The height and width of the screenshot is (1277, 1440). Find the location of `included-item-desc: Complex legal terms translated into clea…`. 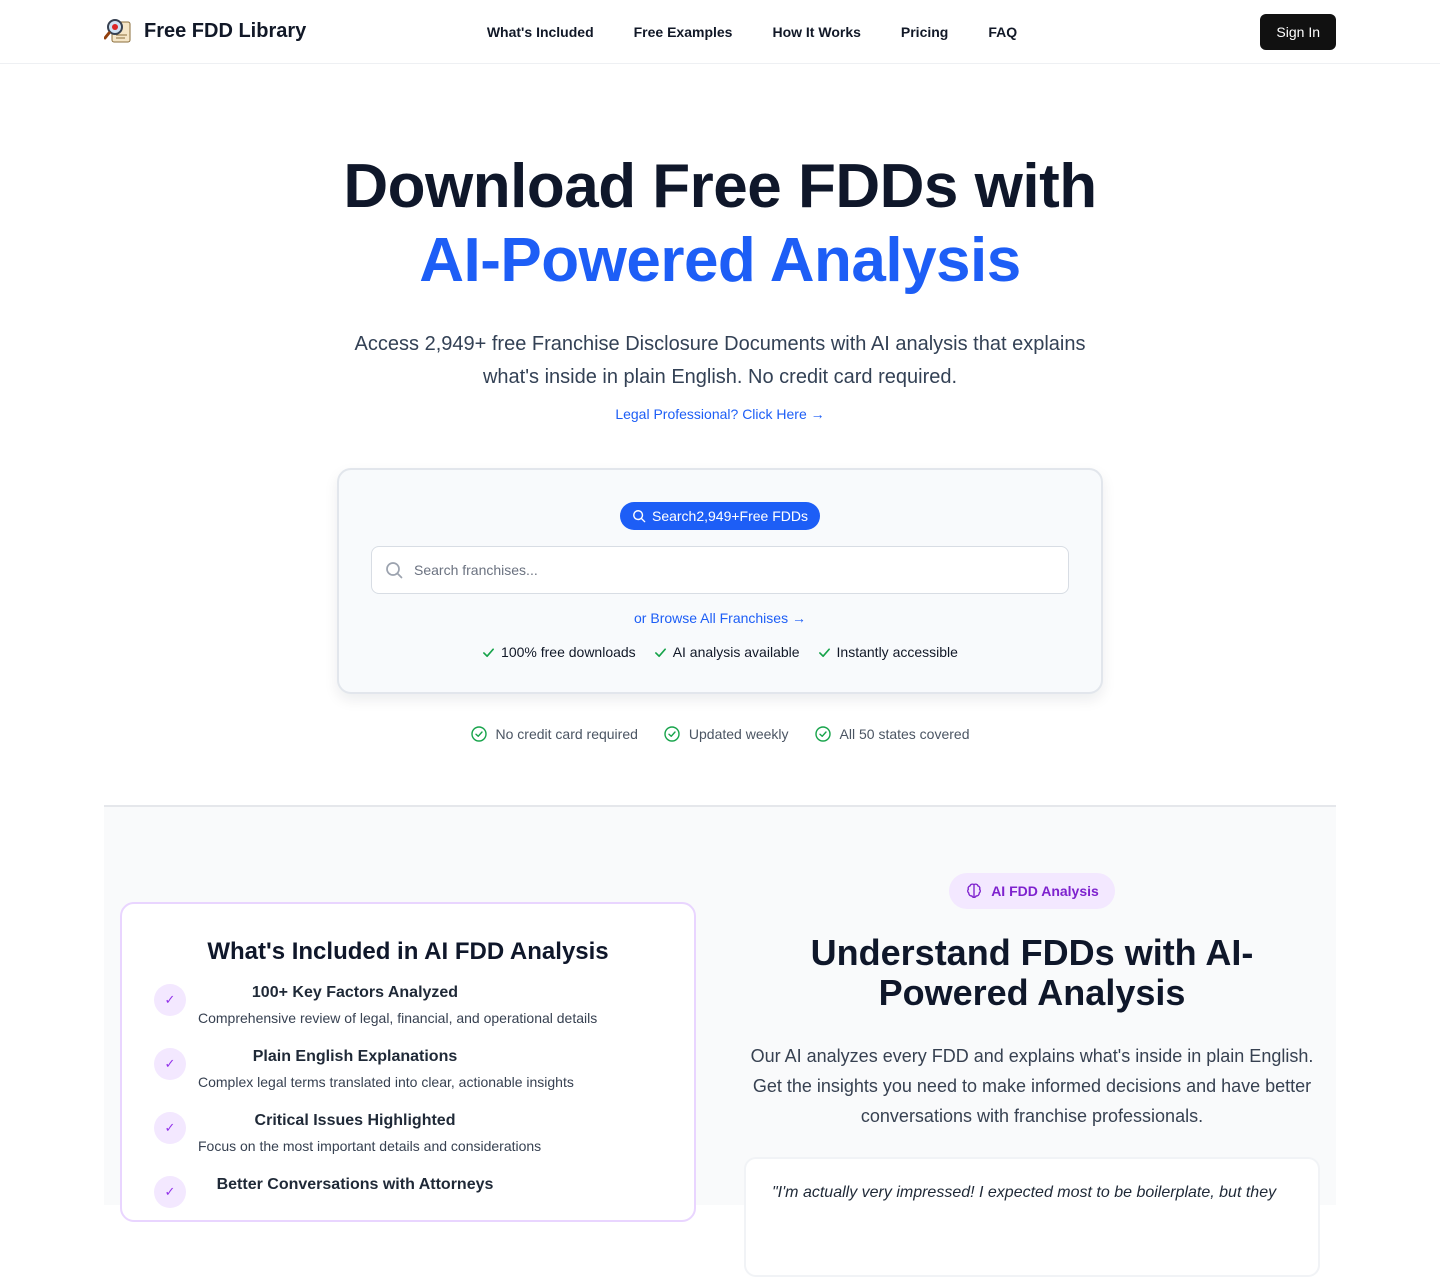

included-item-desc: Complex legal terms translated into clea… is located at coordinates (386, 1082).